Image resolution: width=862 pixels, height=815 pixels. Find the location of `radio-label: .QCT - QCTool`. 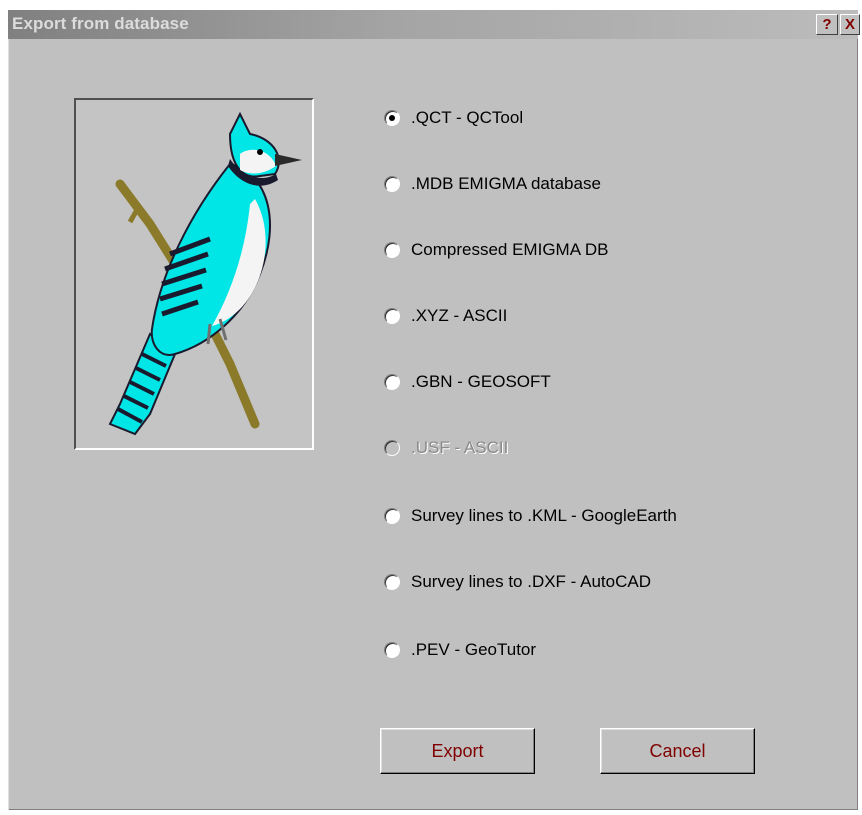

radio-label: .QCT - QCTool is located at coordinates (467, 117).